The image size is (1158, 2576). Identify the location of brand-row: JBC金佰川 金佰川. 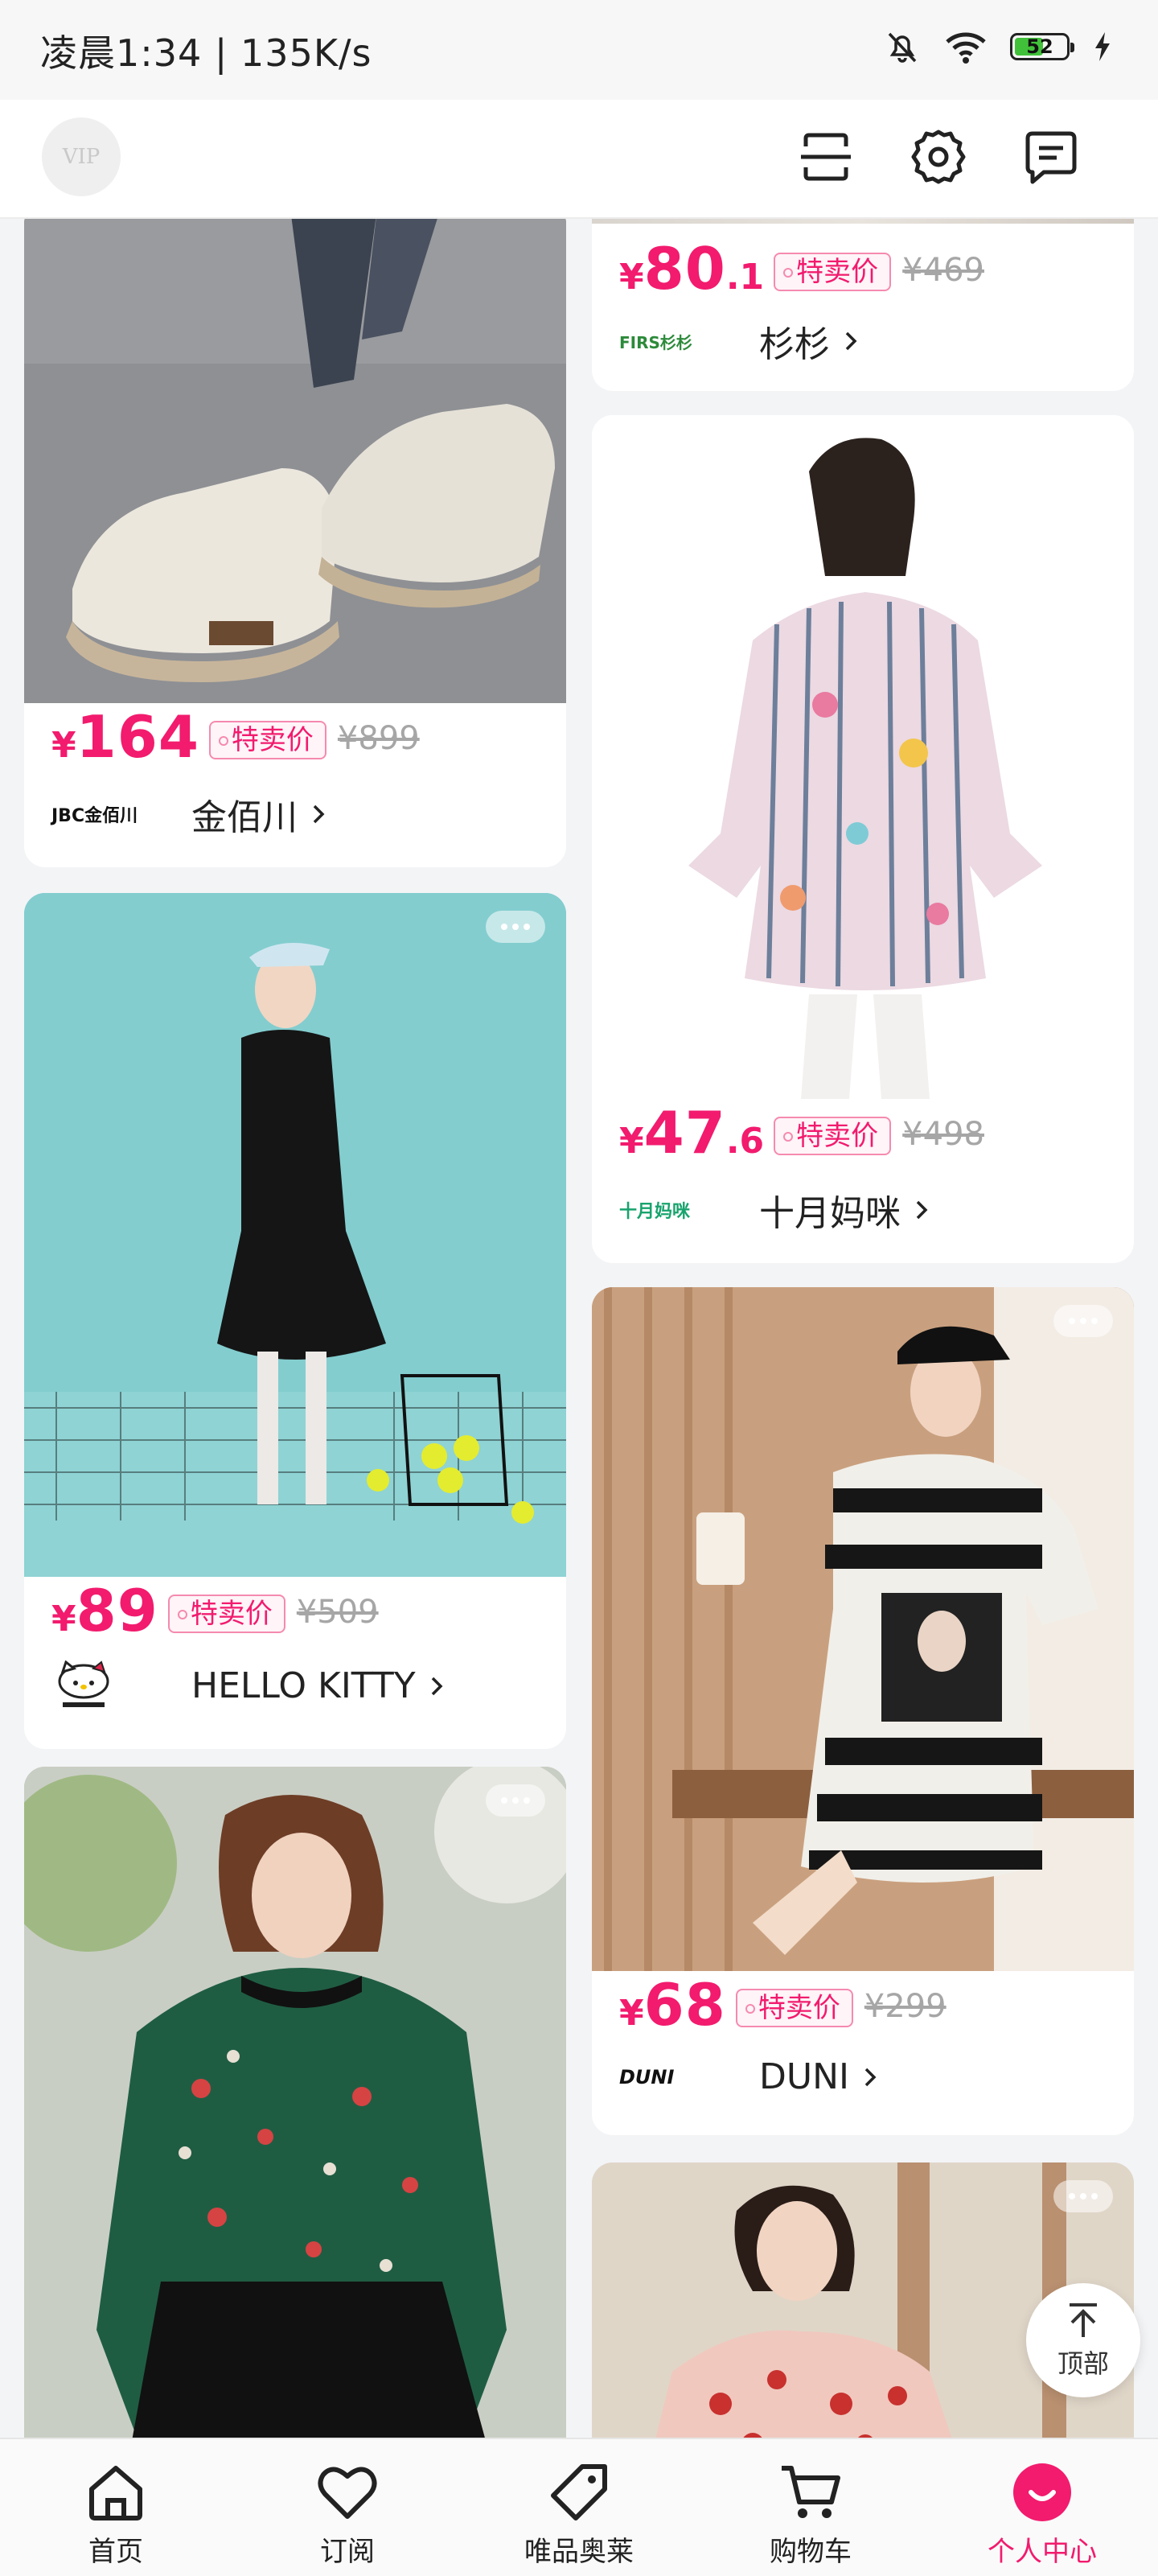
(188, 814).